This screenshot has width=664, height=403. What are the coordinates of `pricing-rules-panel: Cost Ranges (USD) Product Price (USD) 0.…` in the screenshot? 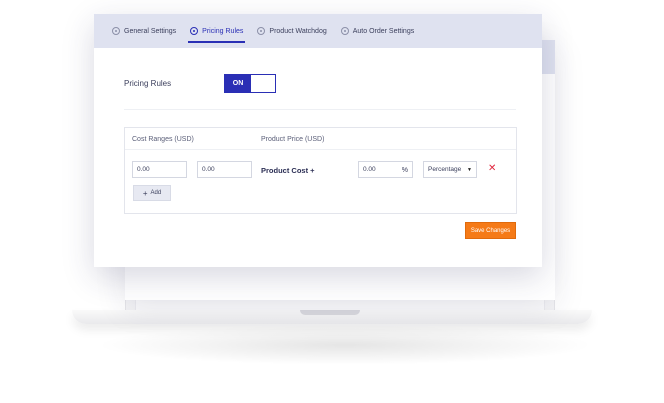 It's located at (320, 170).